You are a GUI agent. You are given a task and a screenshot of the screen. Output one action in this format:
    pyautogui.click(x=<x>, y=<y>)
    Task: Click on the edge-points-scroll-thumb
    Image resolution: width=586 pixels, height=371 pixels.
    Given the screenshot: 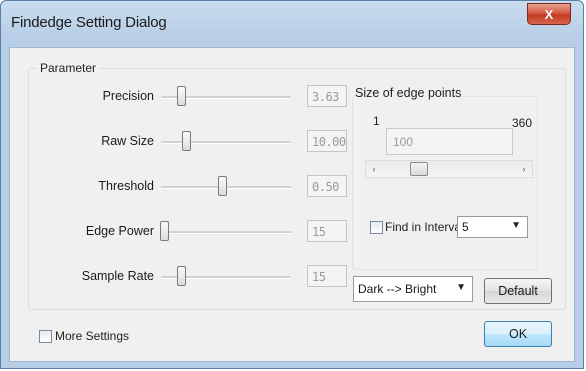 What is the action you would take?
    pyautogui.click(x=418, y=169)
    